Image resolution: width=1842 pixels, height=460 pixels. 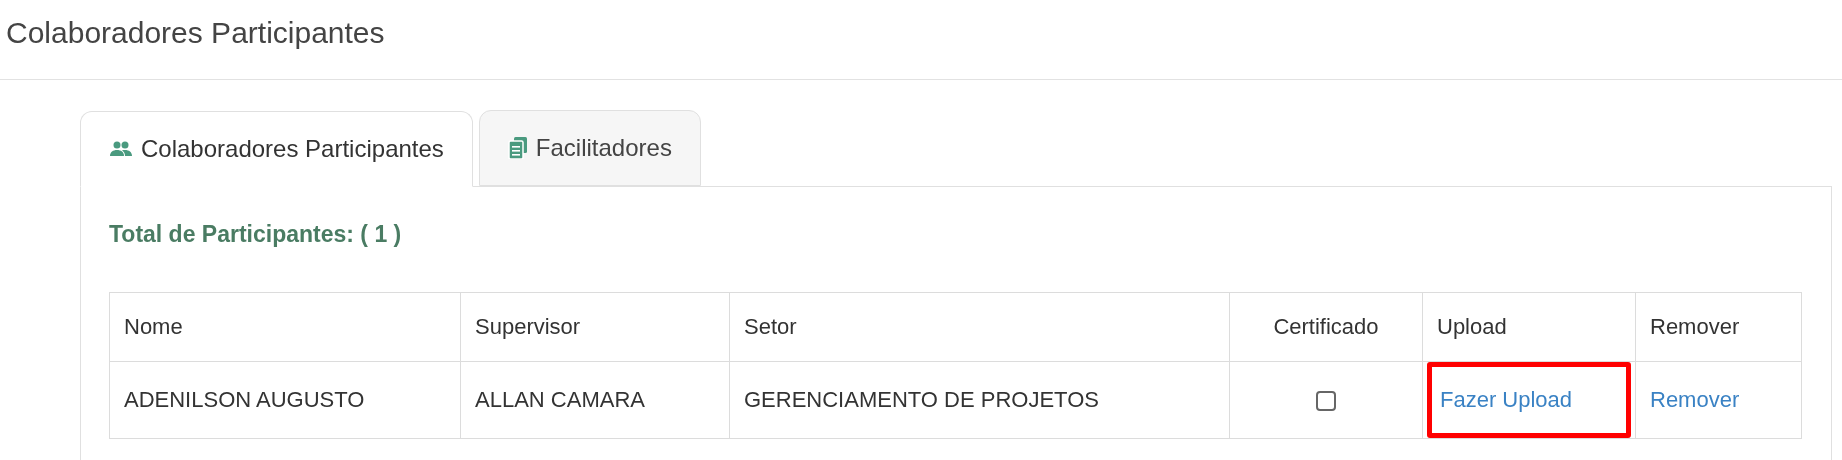 What do you see at coordinates (517, 148) in the screenshot?
I see `documents-icon` at bounding box center [517, 148].